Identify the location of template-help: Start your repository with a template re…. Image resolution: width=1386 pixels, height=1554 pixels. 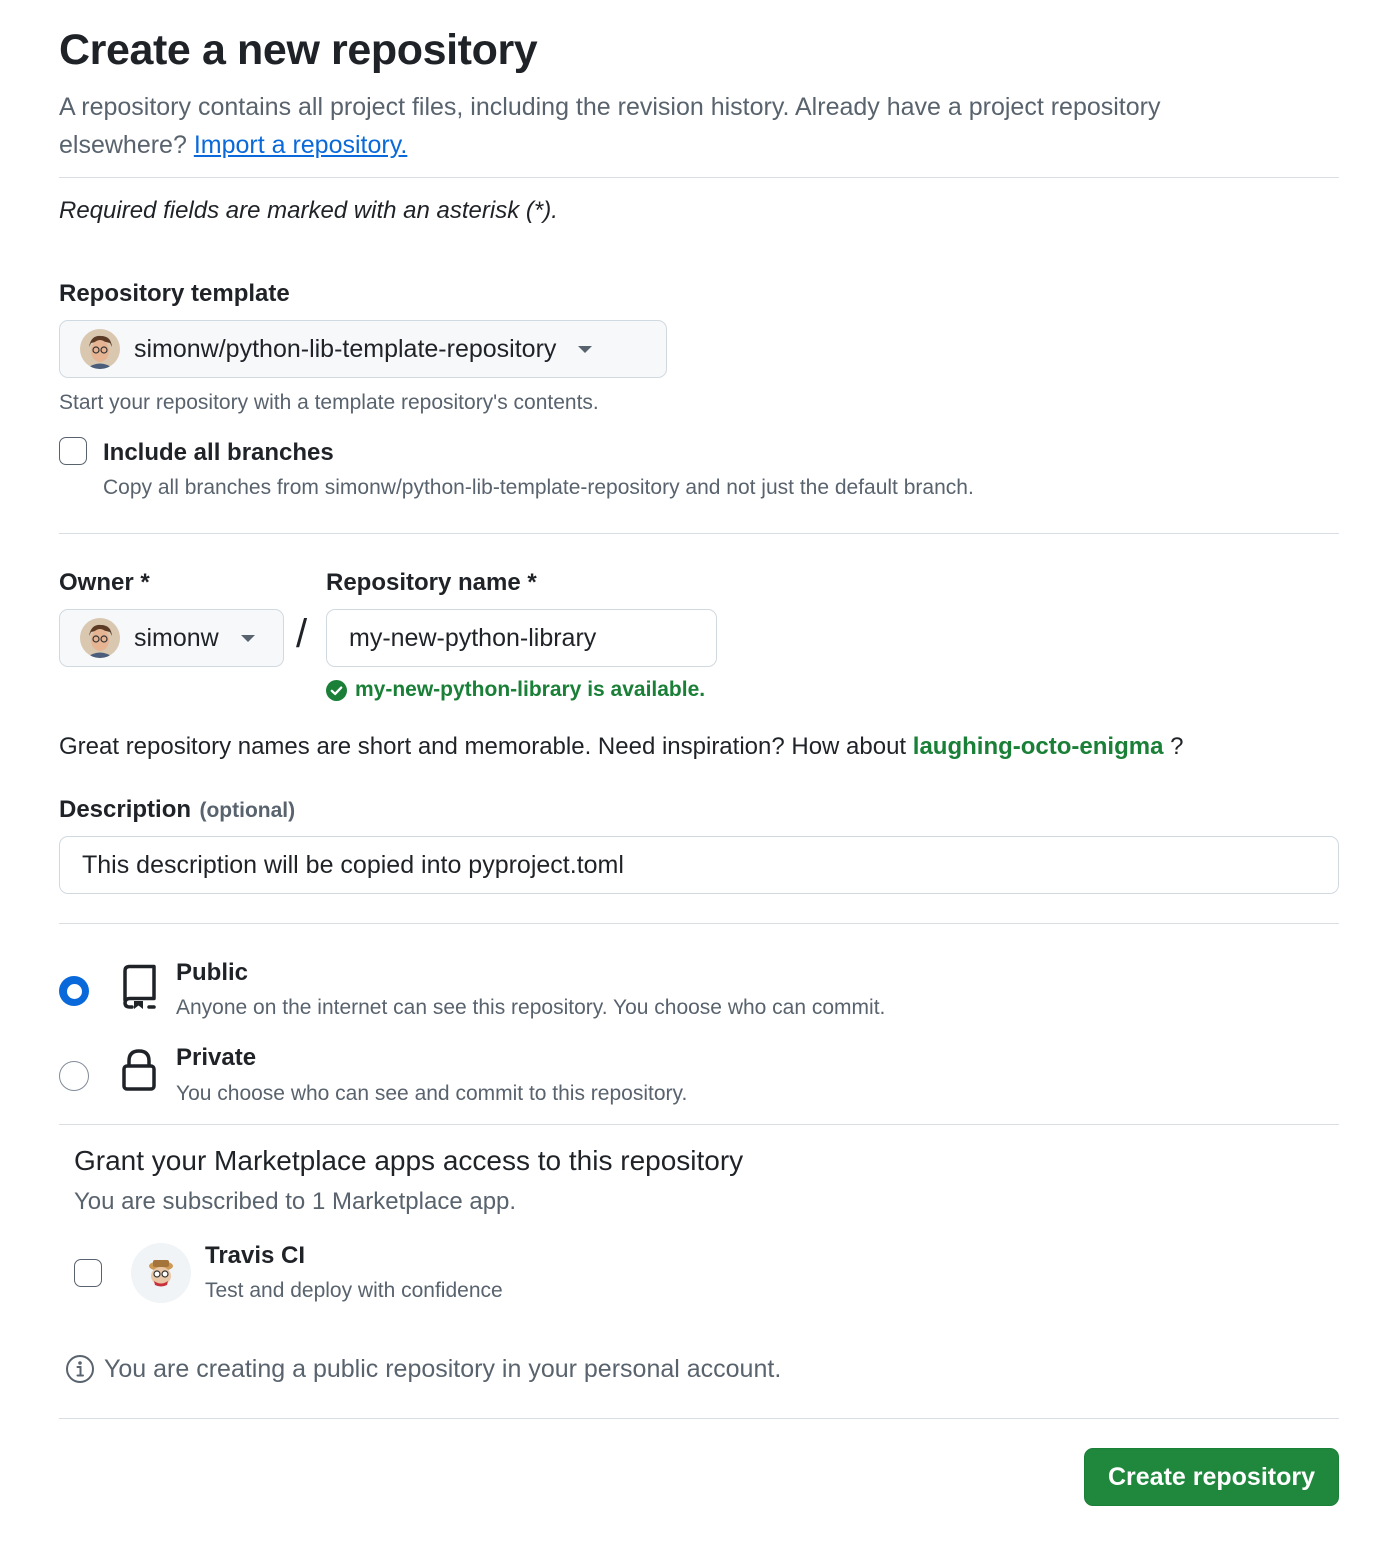
(329, 402).